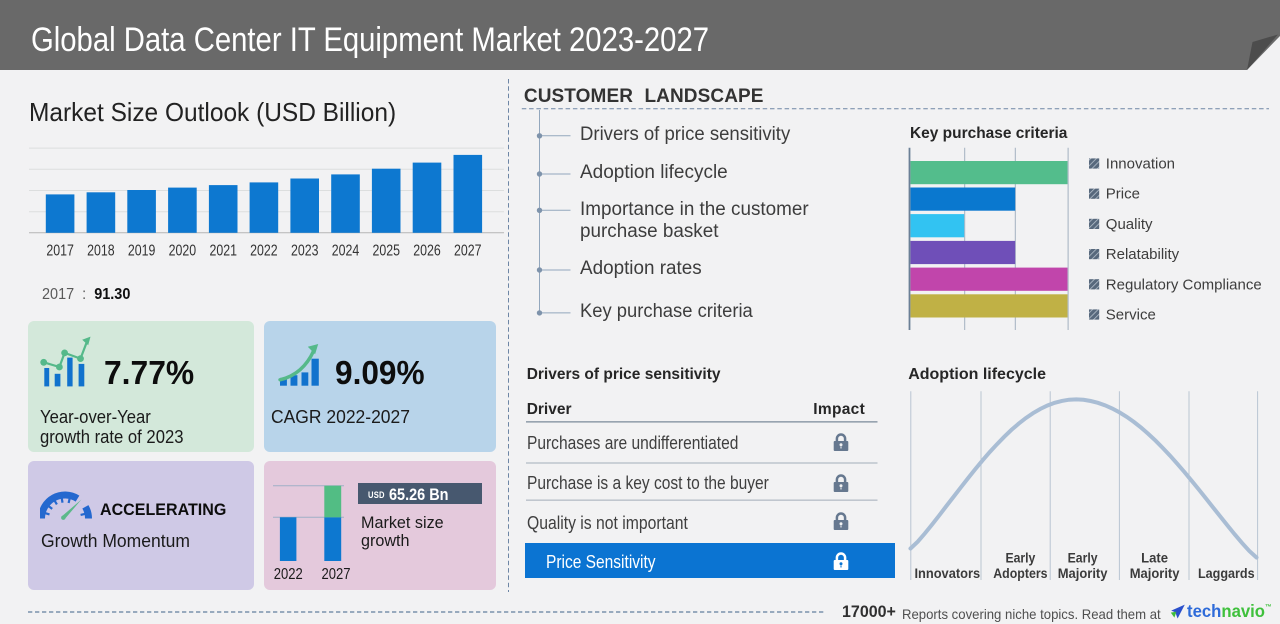  I want to click on svg-text: Price, so click(1123, 194).